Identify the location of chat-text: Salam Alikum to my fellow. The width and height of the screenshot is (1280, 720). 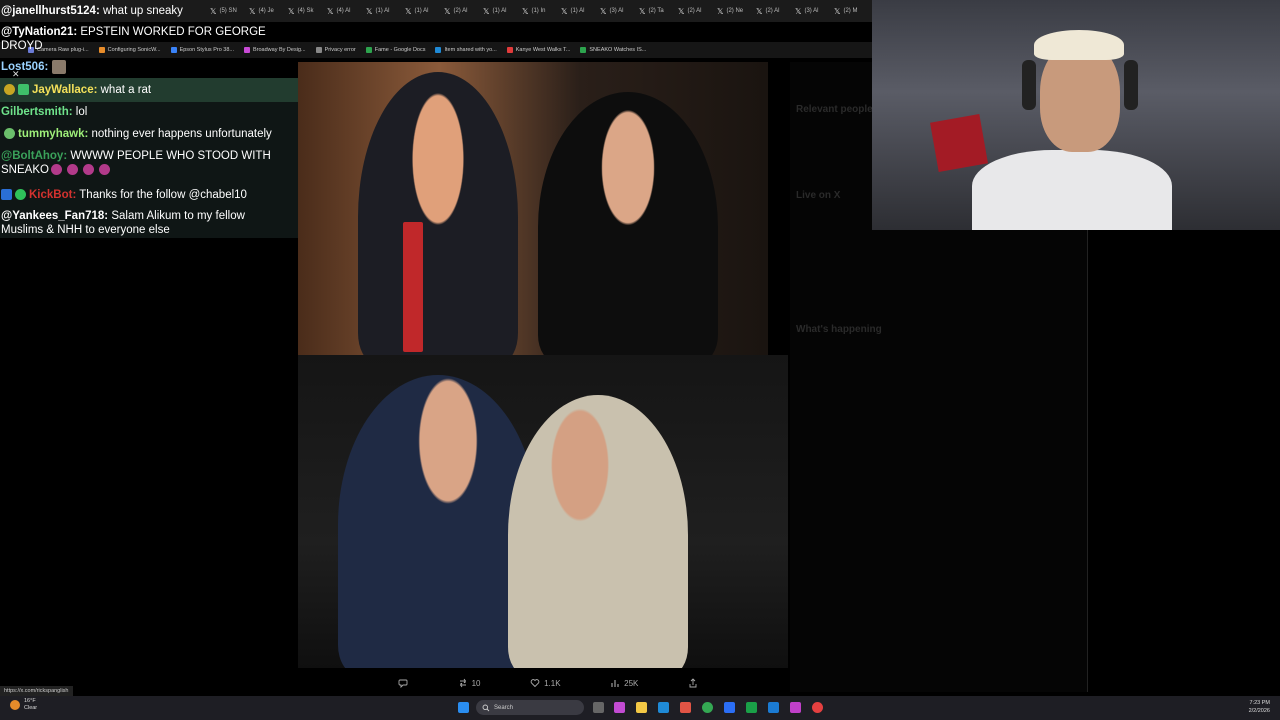
(178, 216).